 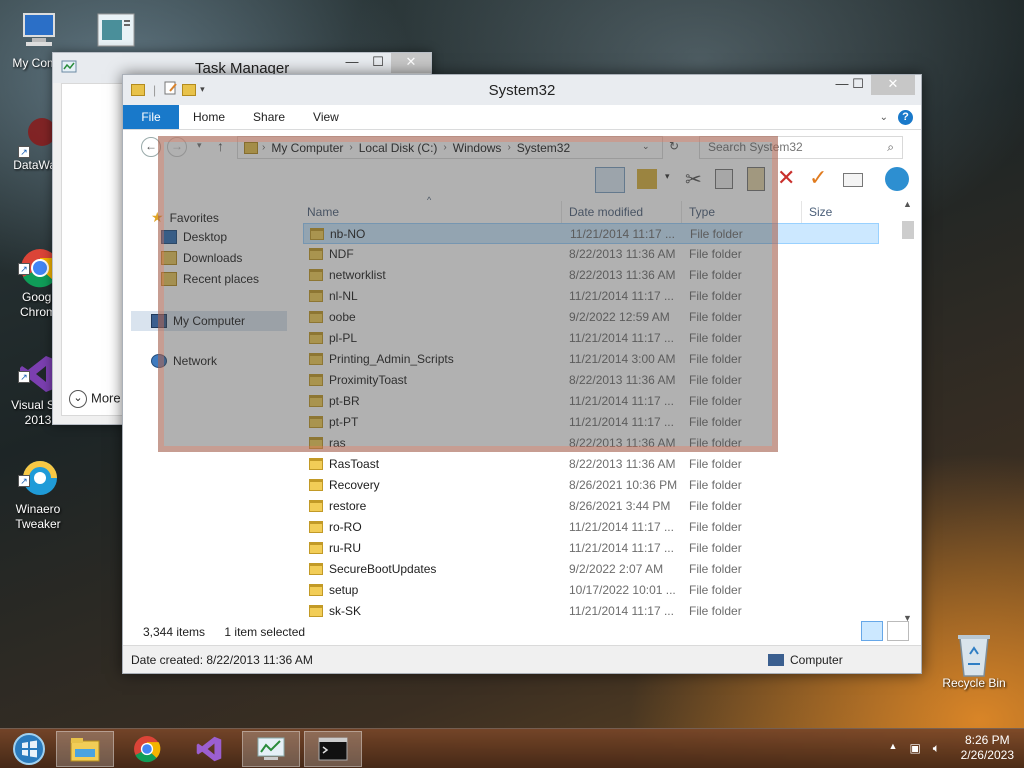 I want to click on file-name: Recovery, so click(x=354, y=485).